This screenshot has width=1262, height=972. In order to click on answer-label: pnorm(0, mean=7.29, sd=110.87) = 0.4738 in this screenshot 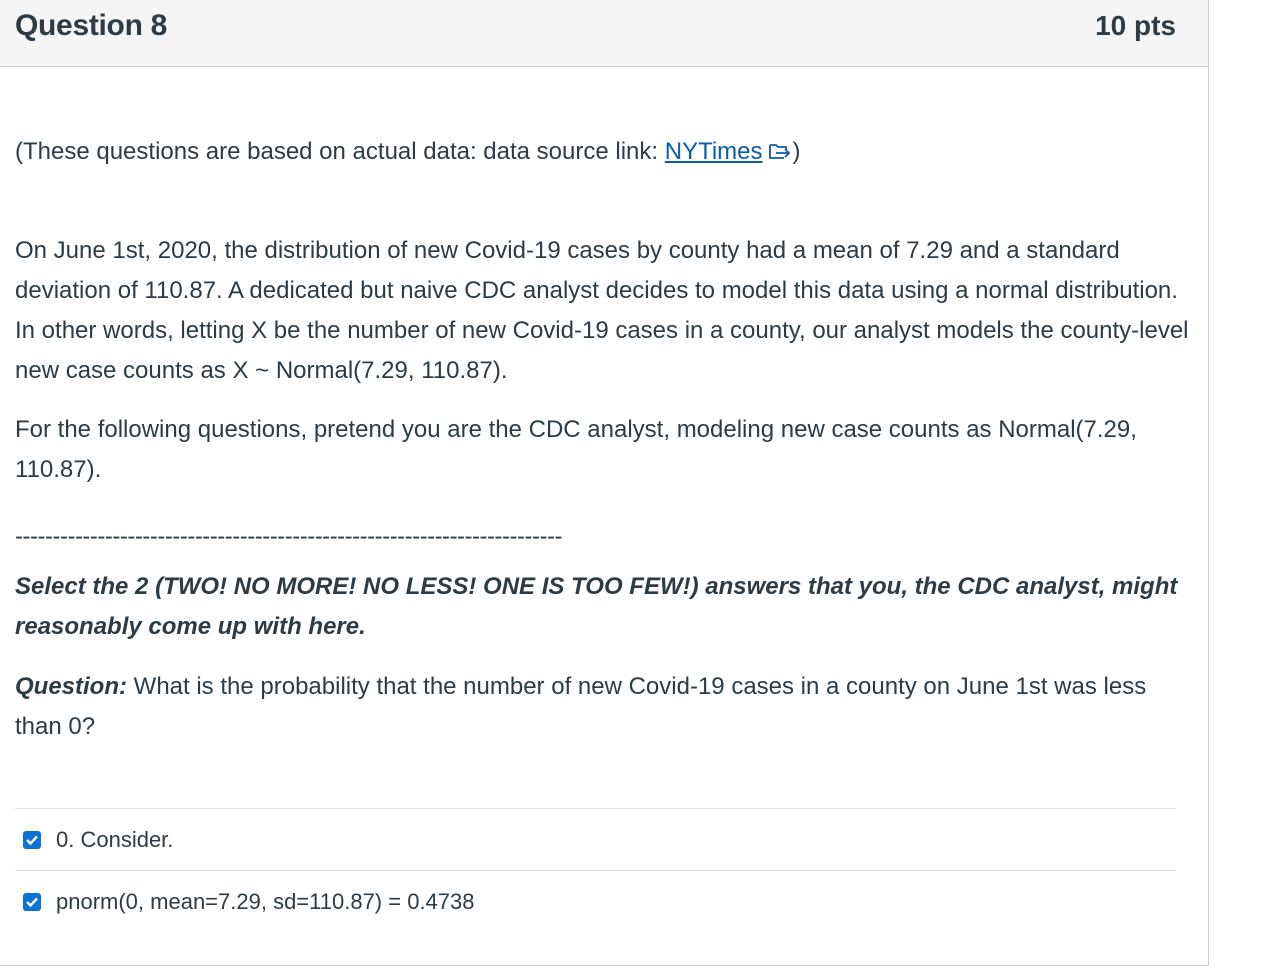, I will do `click(265, 901)`.